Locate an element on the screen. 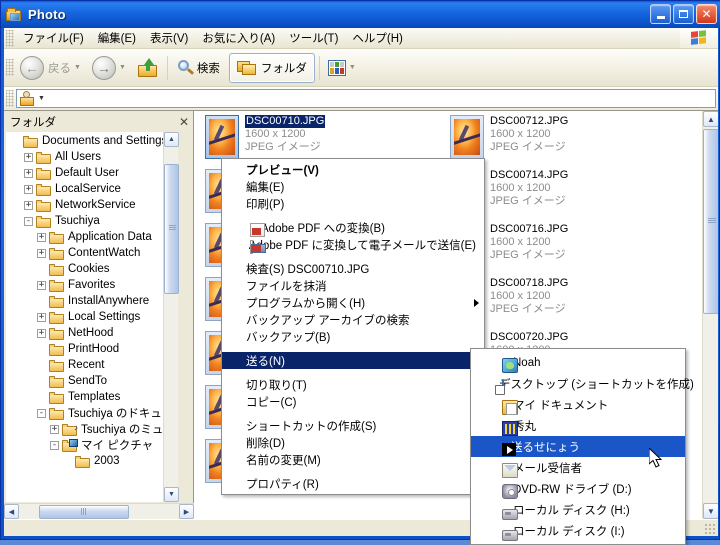  folder-tree-vertical-scrollbar: ▲ ▼ is located at coordinates (171, 317).